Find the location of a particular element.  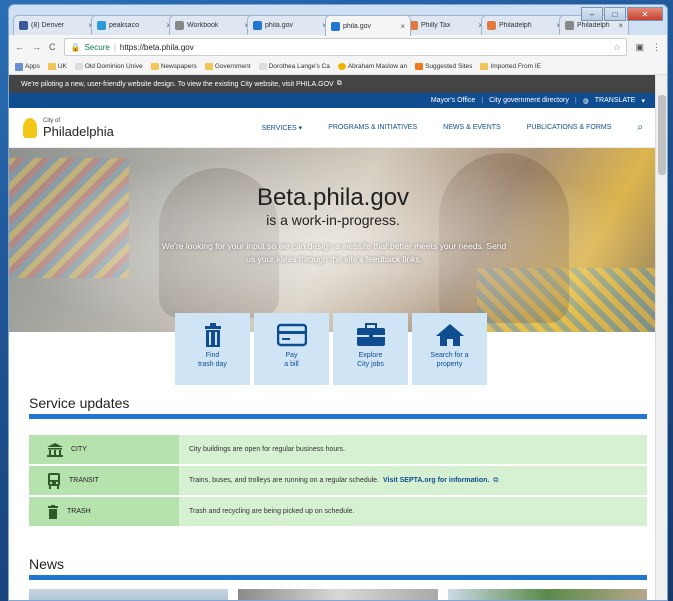

window-close-button: ✕ is located at coordinates (645, 14).